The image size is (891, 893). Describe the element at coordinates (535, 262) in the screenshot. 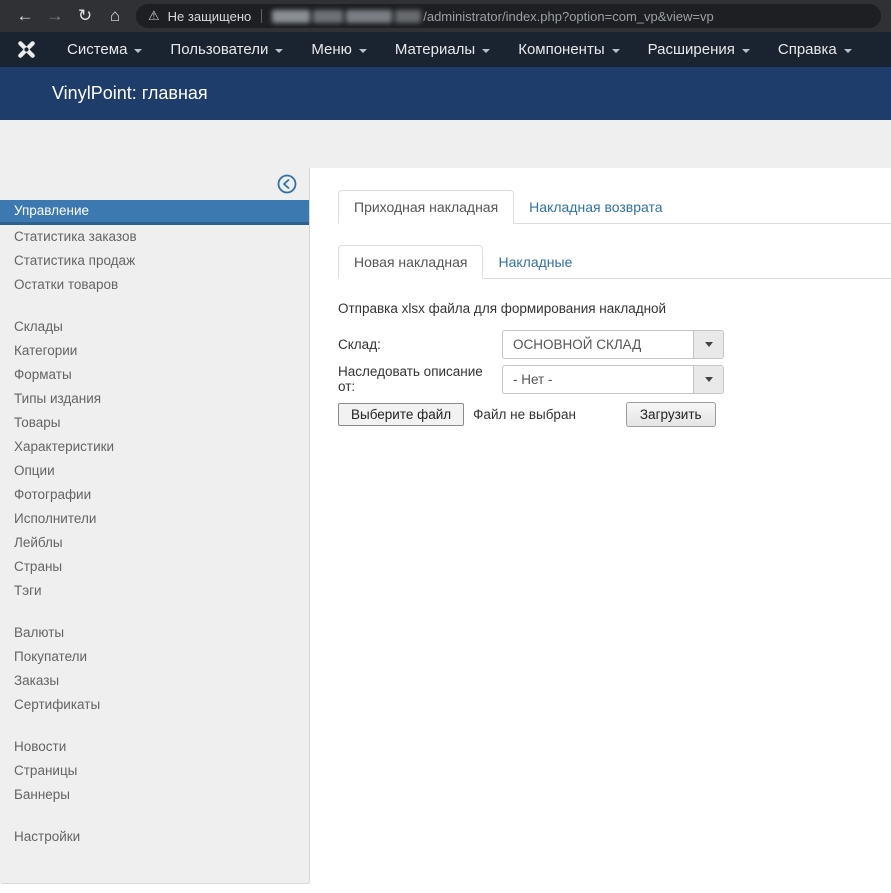

I see `tab-invoices-list: Накладные` at that location.